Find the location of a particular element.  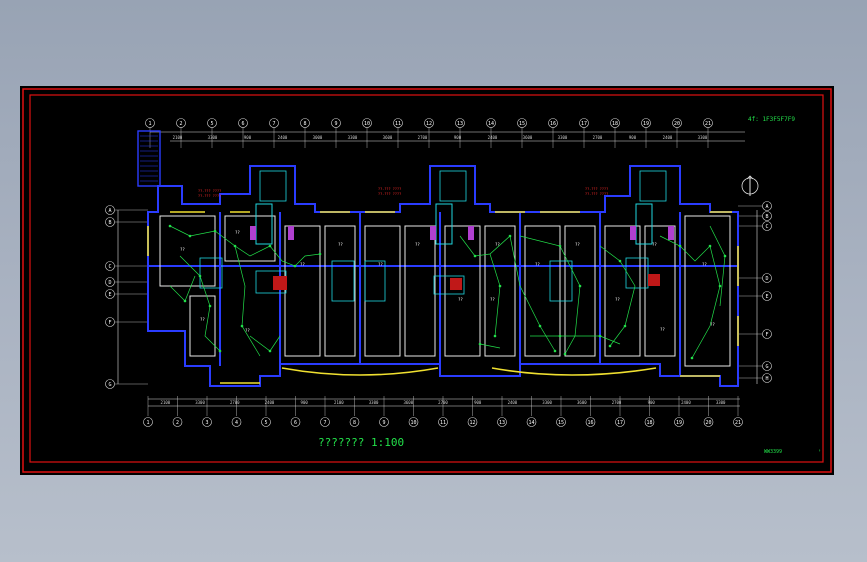

svg-text: 4 is located at coordinates (236, 423).